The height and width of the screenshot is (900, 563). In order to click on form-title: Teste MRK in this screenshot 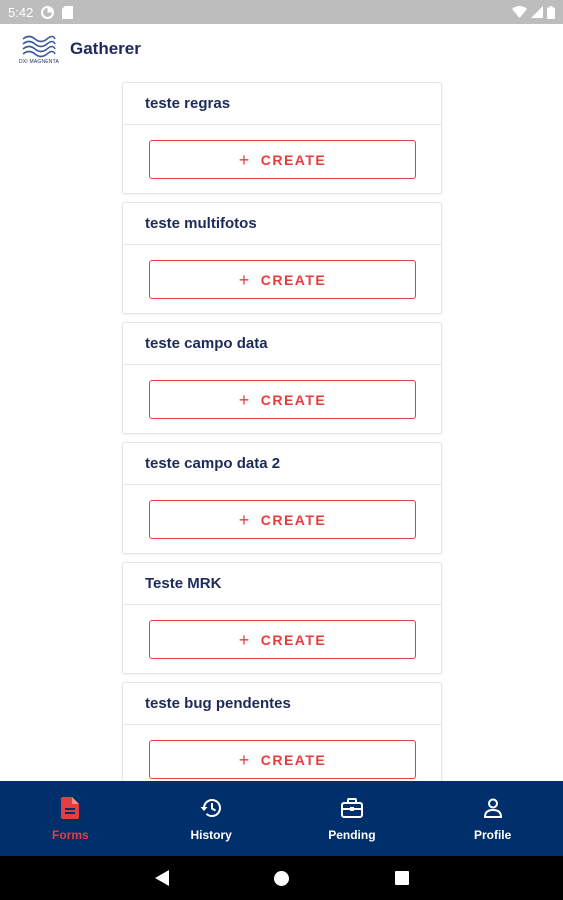, I will do `click(282, 584)`.